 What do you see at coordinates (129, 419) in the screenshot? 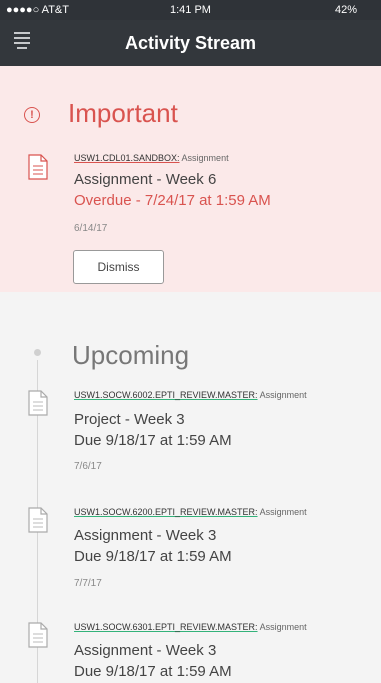
I see `item-title: Project - Week 3` at bounding box center [129, 419].